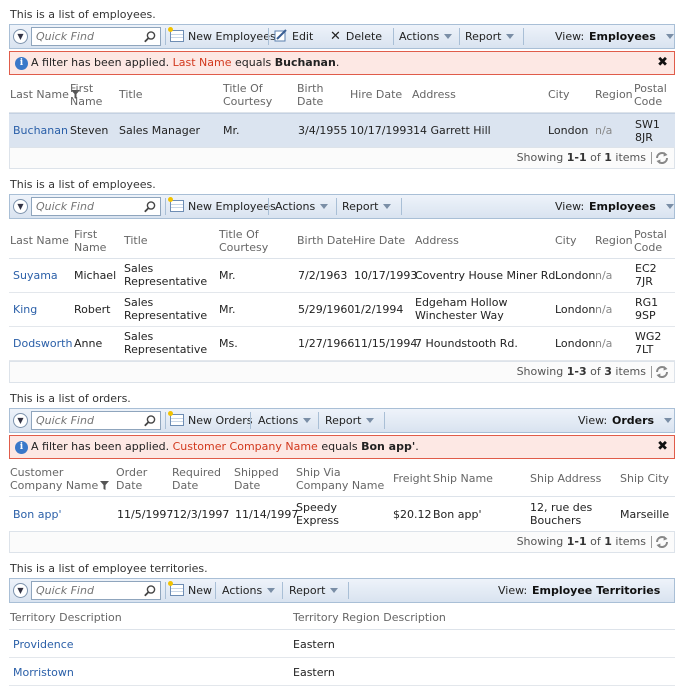  Describe the element at coordinates (66, 617) in the screenshot. I see `column-header-territory: Territory Description` at that location.